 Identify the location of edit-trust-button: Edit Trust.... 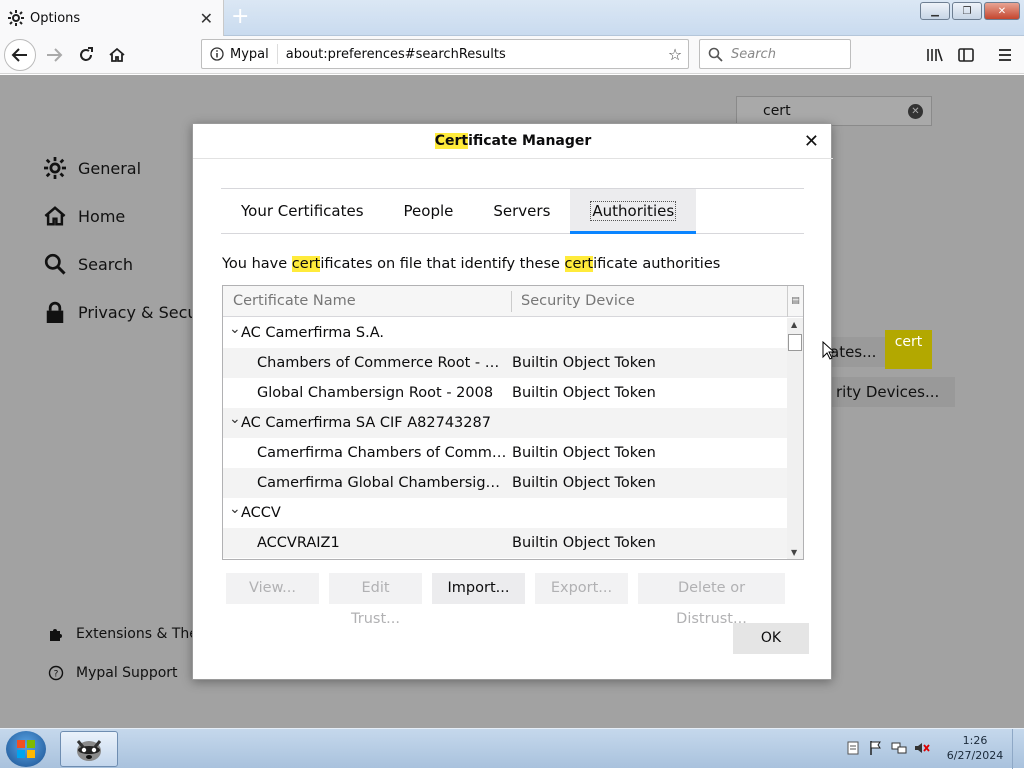
(375, 600).